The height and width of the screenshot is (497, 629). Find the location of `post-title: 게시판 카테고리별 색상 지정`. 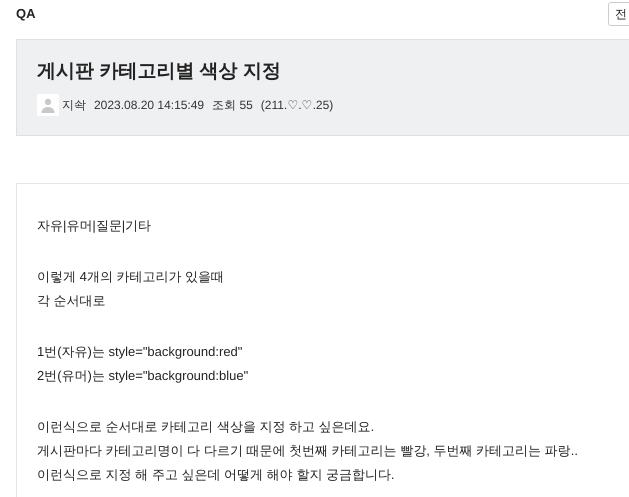

post-title: 게시판 카테고리별 색상 지정 is located at coordinates (159, 72).